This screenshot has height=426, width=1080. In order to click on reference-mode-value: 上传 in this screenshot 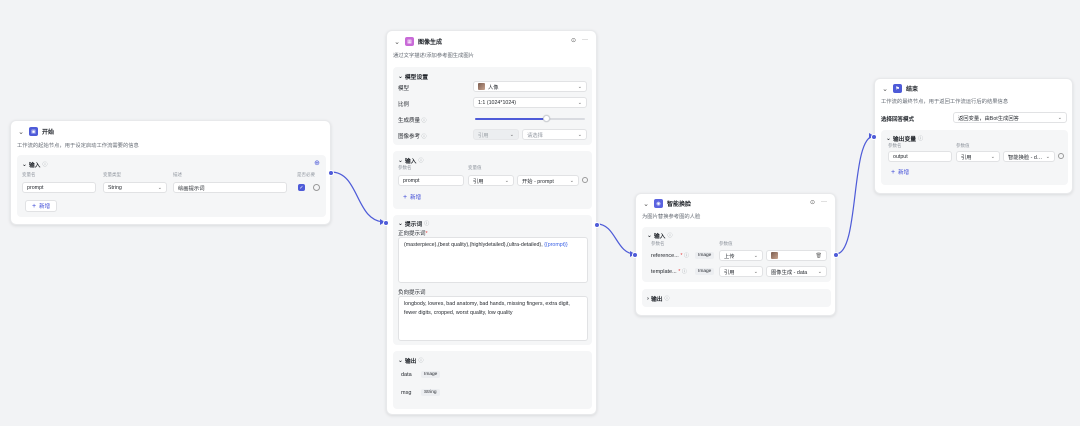, I will do `click(729, 256)`.